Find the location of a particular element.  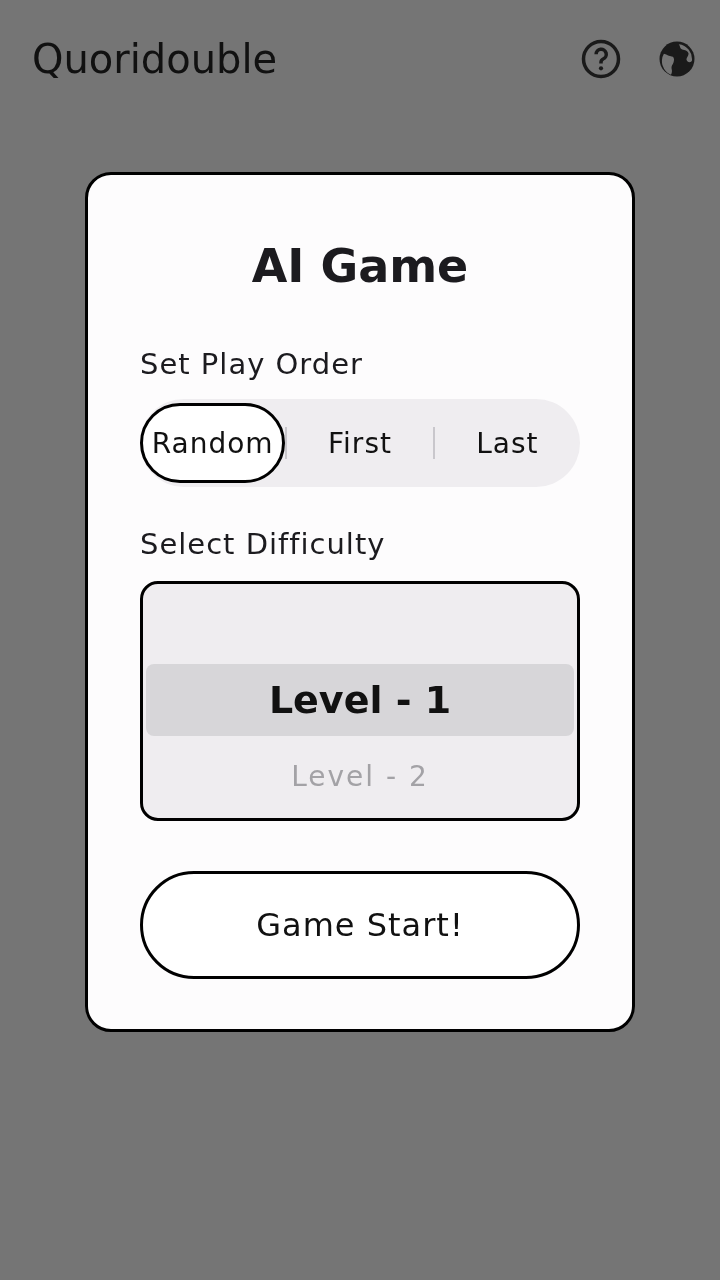

order-option: Random is located at coordinates (213, 443).